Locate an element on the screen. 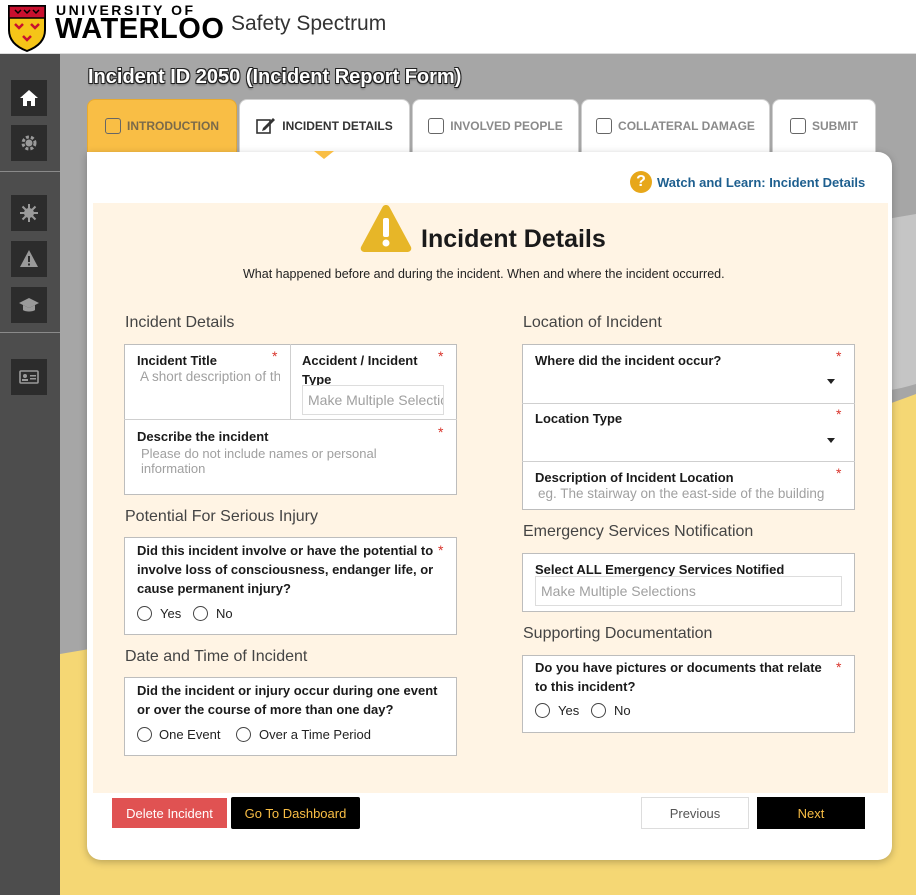 The image size is (916, 895). tab-introduction: INTRODUCTION is located at coordinates (162, 125).